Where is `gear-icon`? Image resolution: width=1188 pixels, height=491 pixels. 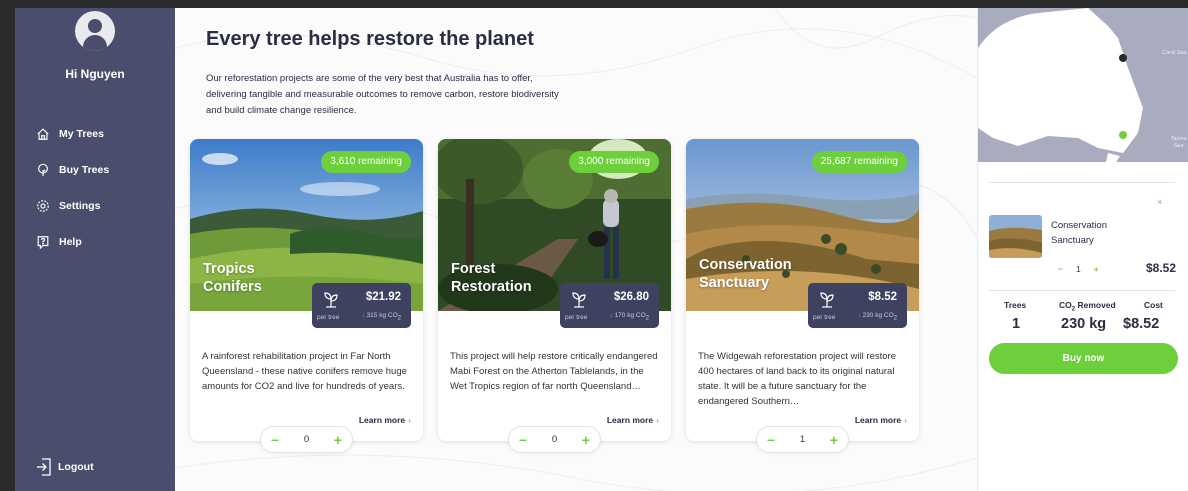 gear-icon is located at coordinates (43, 206).